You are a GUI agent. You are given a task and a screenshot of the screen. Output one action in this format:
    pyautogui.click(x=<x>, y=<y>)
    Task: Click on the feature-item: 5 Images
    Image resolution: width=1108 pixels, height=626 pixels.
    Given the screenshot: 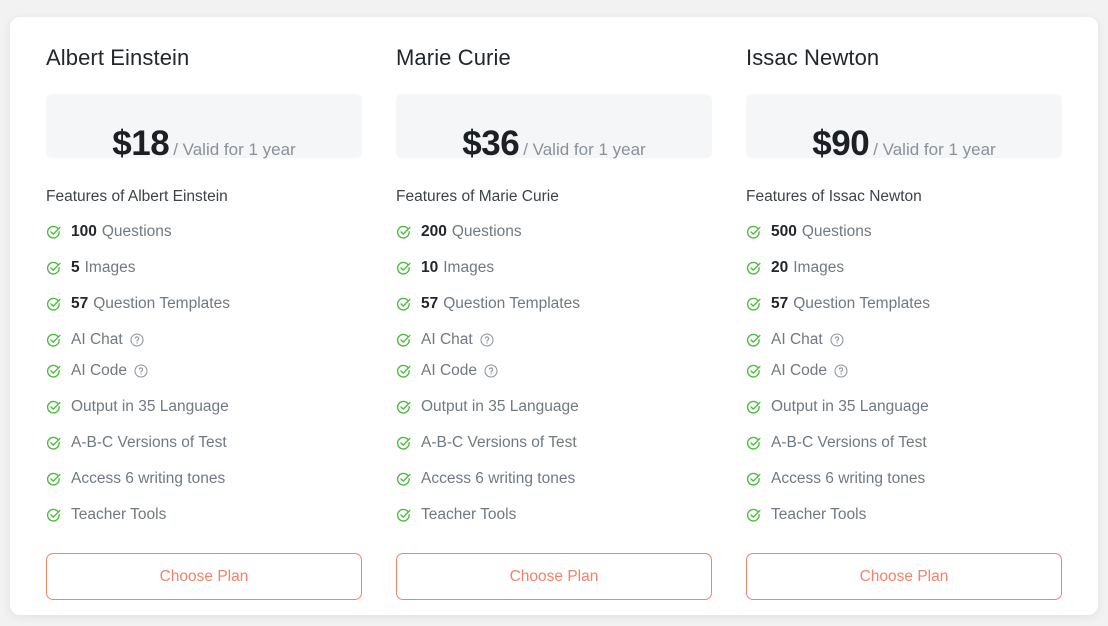 What is the action you would take?
    pyautogui.click(x=204, y=268)
    